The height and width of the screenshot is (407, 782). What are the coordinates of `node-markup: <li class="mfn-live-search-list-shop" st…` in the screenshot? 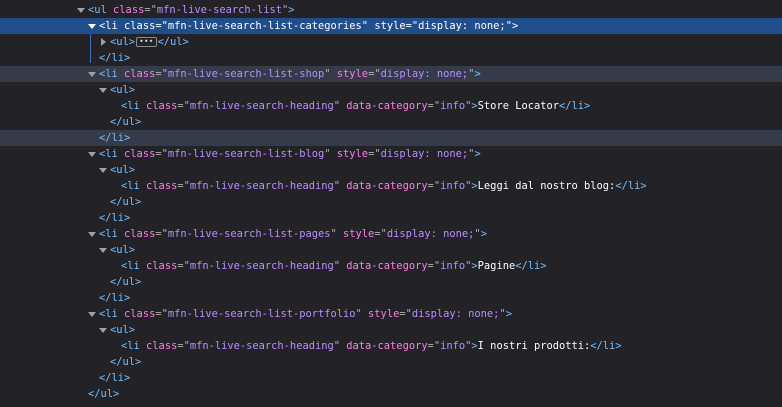 It's located at (290, 74).